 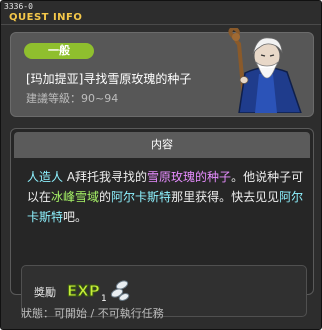 I want to click on exp-text: EXP, so click(x=83, y=291).